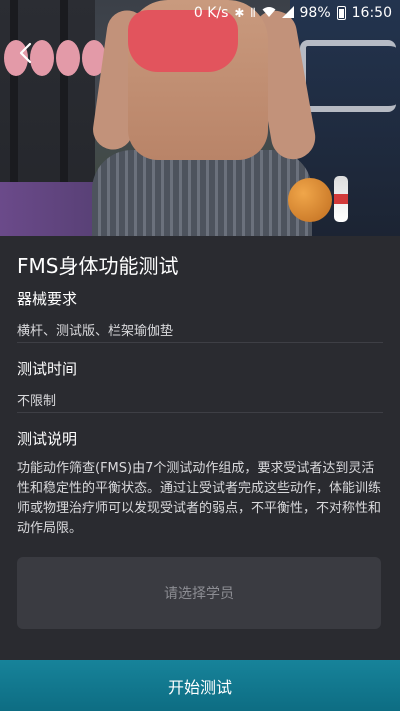 This screenshot has width=400, height=711. What do you see at coordinates (47, 369) in the screenshot?
I see `duration-title: 测试时间` at bounding box center [47, 369].